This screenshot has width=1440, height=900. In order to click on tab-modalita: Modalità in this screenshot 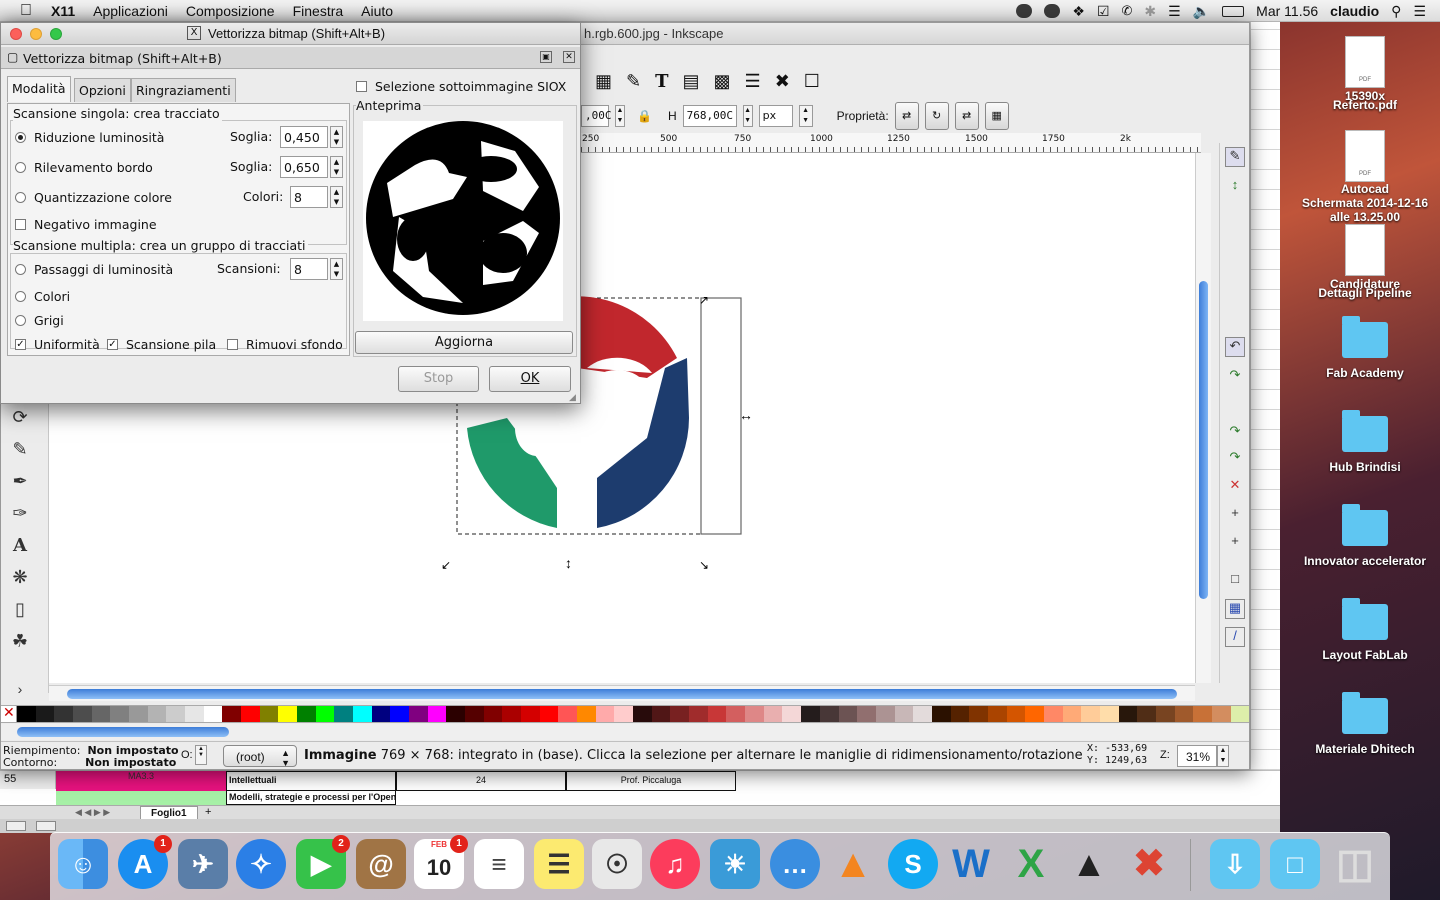, I will do `click(39, 89)`.